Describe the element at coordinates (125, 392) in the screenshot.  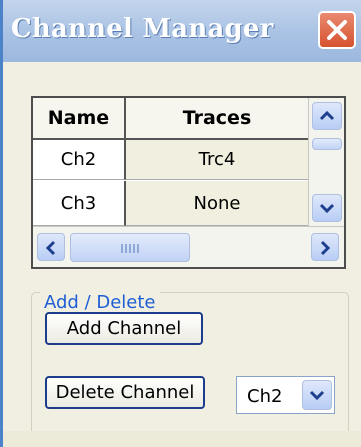
I see `delete-channel-button: Delete Channel` at that location.